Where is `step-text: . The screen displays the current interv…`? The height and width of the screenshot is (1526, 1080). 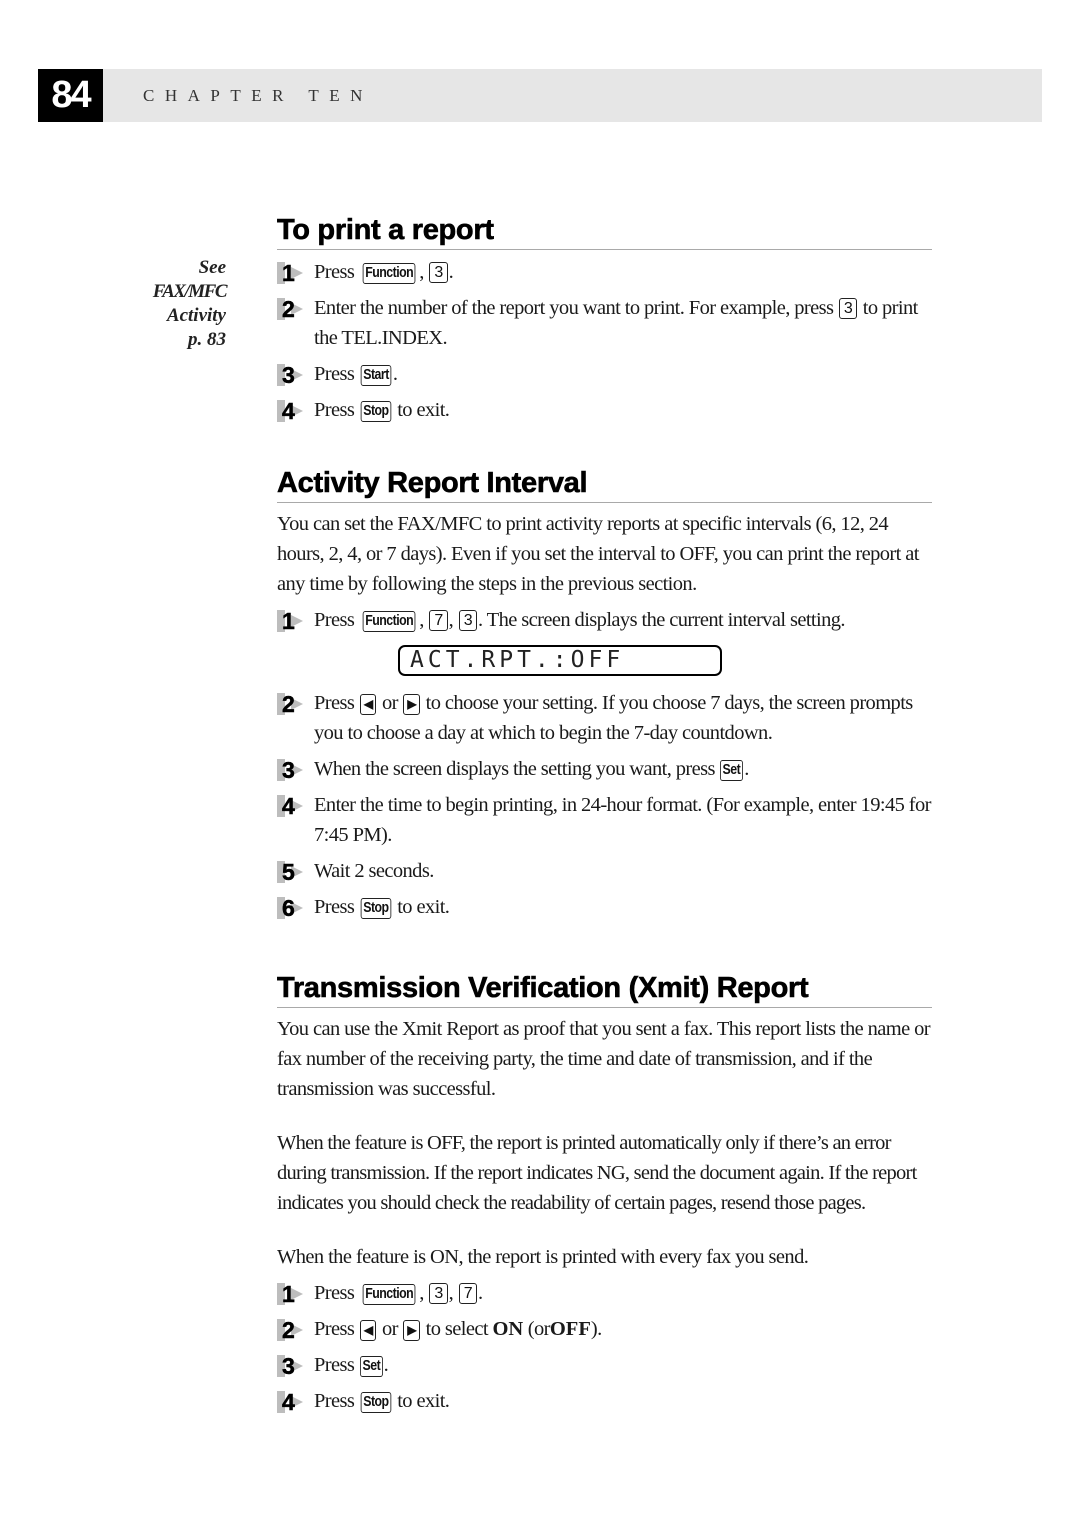 step-text: . The screen displays the current interv… is located at coordinates (662, 620).